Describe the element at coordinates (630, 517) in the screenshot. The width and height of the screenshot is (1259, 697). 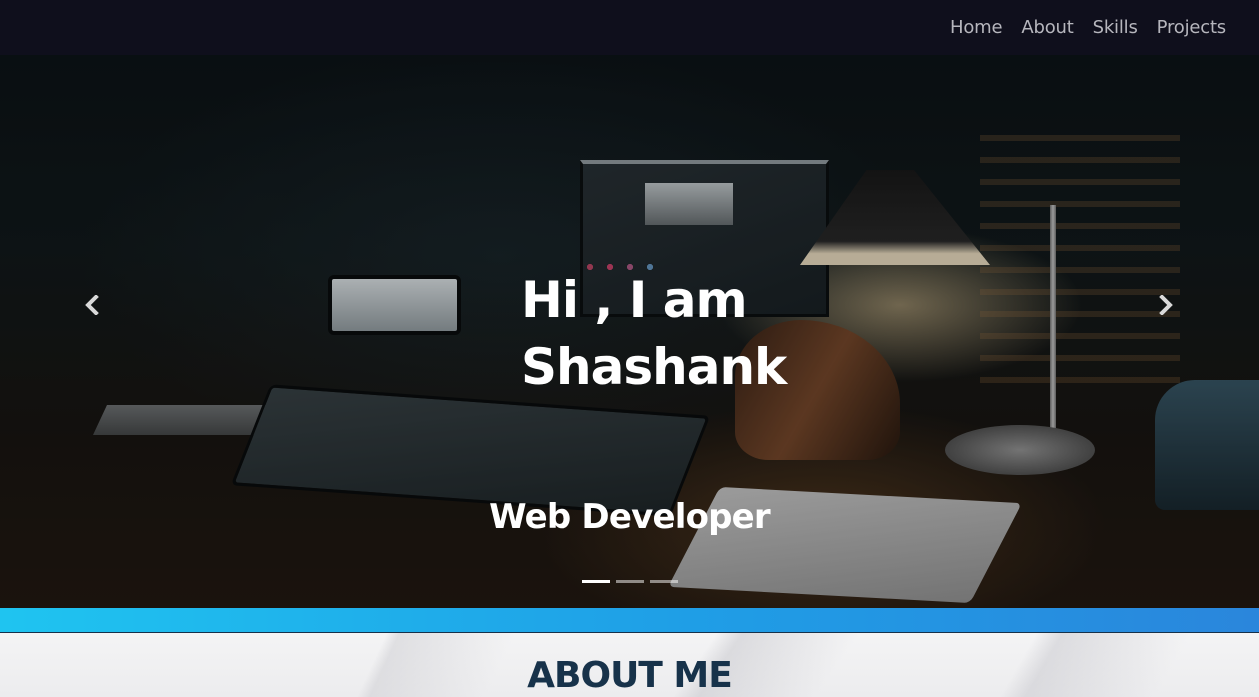
I see `hero-subtitle: Web Developer` at that location.